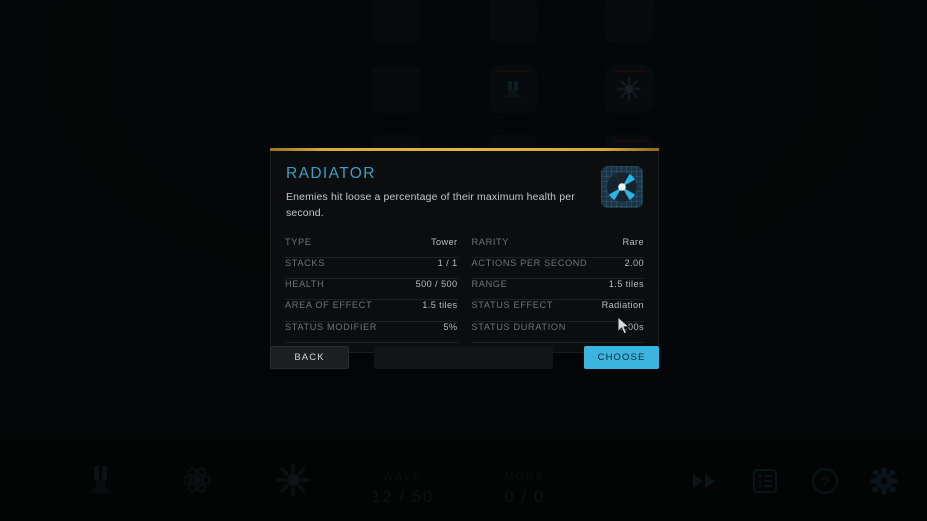  Describe the element at coordinates (331, 173) in the screenshot. I see `dialog-title: RADIATOR` at that location.